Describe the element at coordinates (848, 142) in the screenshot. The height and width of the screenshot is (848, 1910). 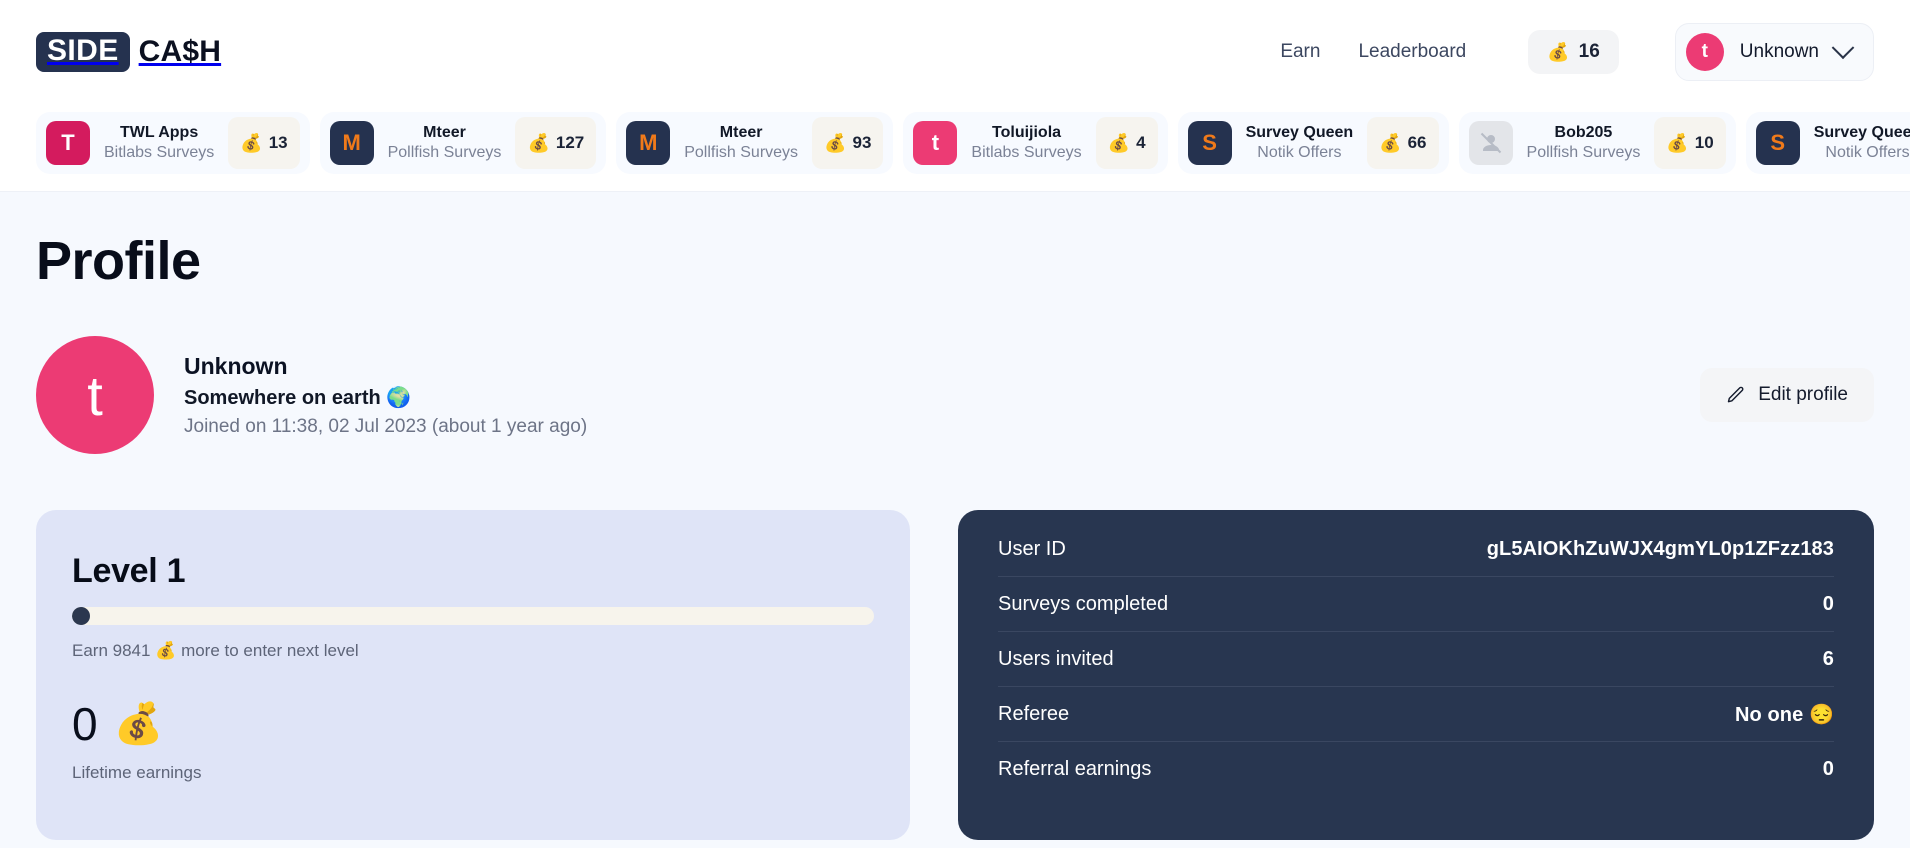
I see `activity-coin-badge: 💰 93` at that location.